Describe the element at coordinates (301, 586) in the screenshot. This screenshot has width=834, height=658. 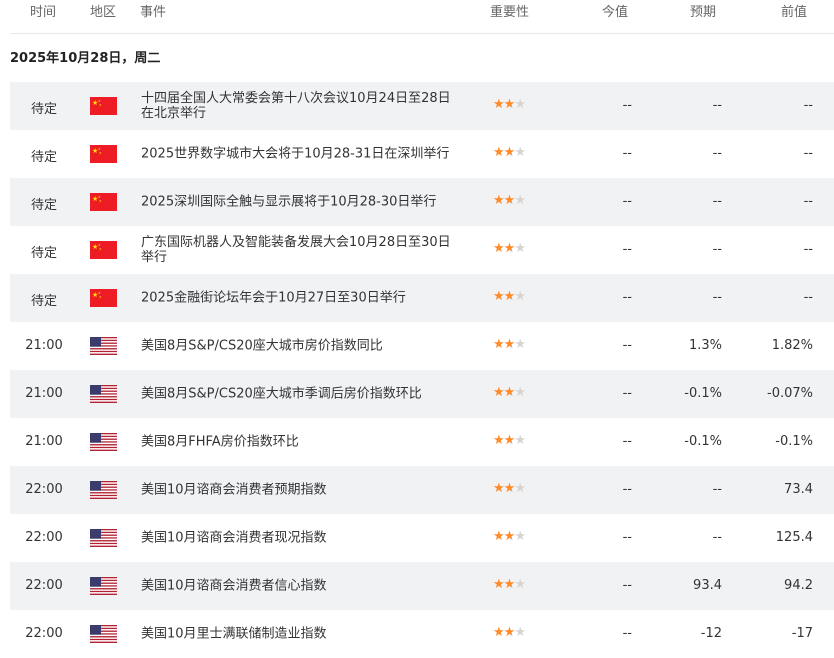
I see `event-title: 美国10月谘商会消费者信心指数` at that location.